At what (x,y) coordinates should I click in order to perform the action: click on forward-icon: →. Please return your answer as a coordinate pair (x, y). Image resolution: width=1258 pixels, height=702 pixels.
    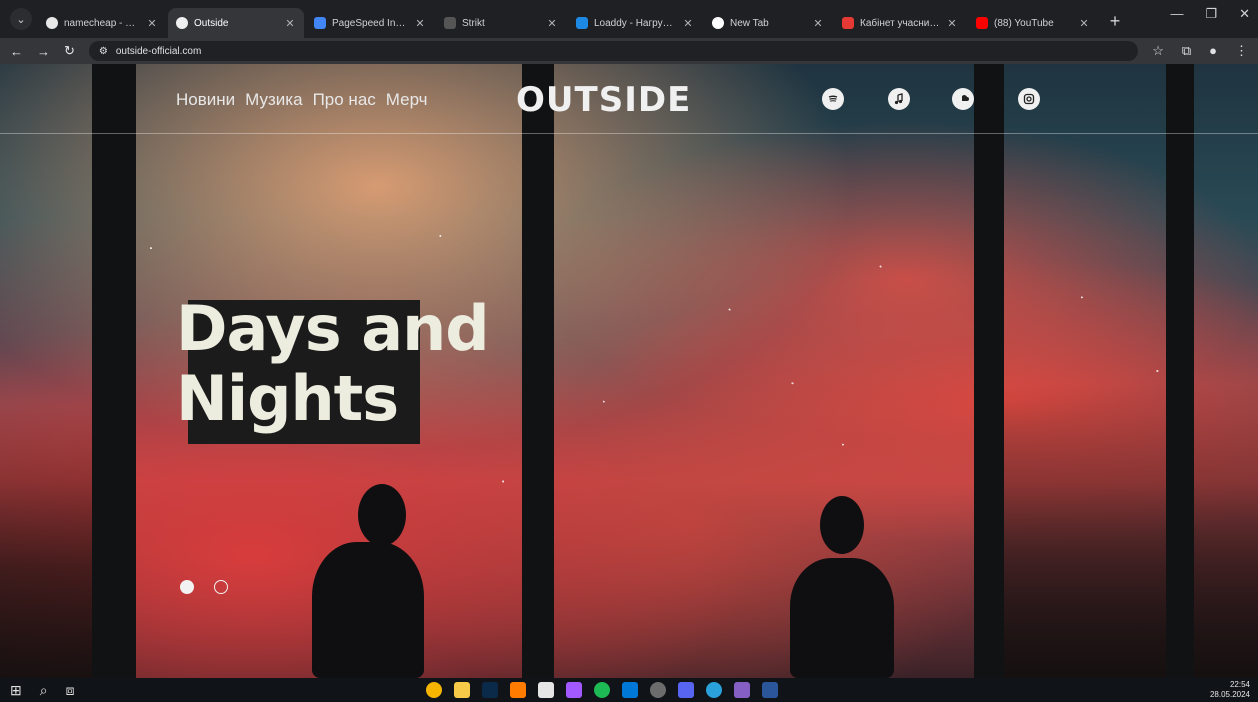
    Looking at the image, I should click on (43, 51).